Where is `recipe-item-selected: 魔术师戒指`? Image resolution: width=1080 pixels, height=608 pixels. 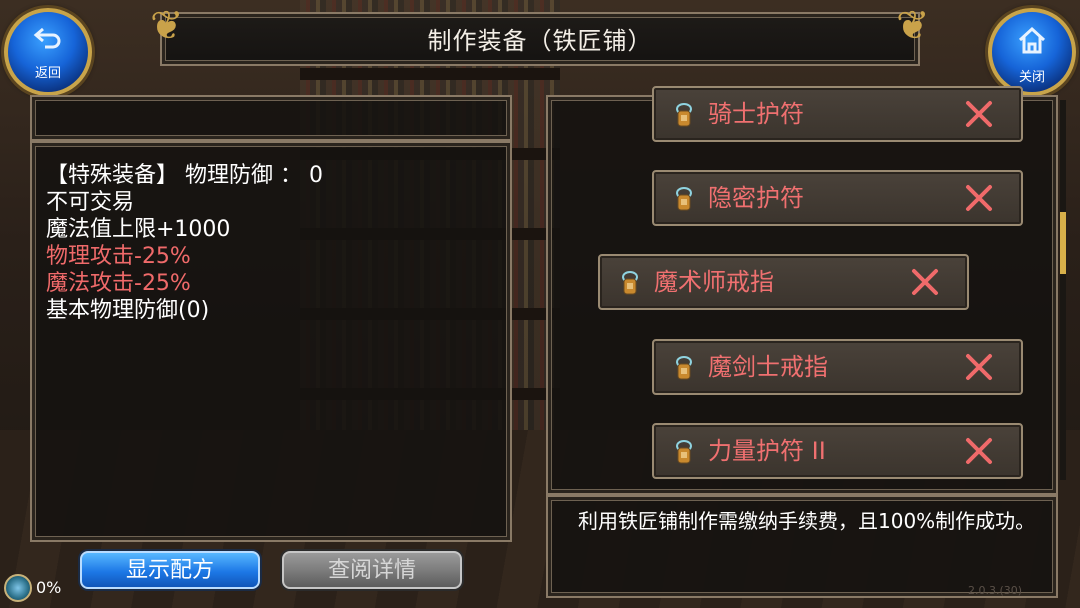
recipe-item-selected: 魔术师戒指 is located at coordinates (783, 282).